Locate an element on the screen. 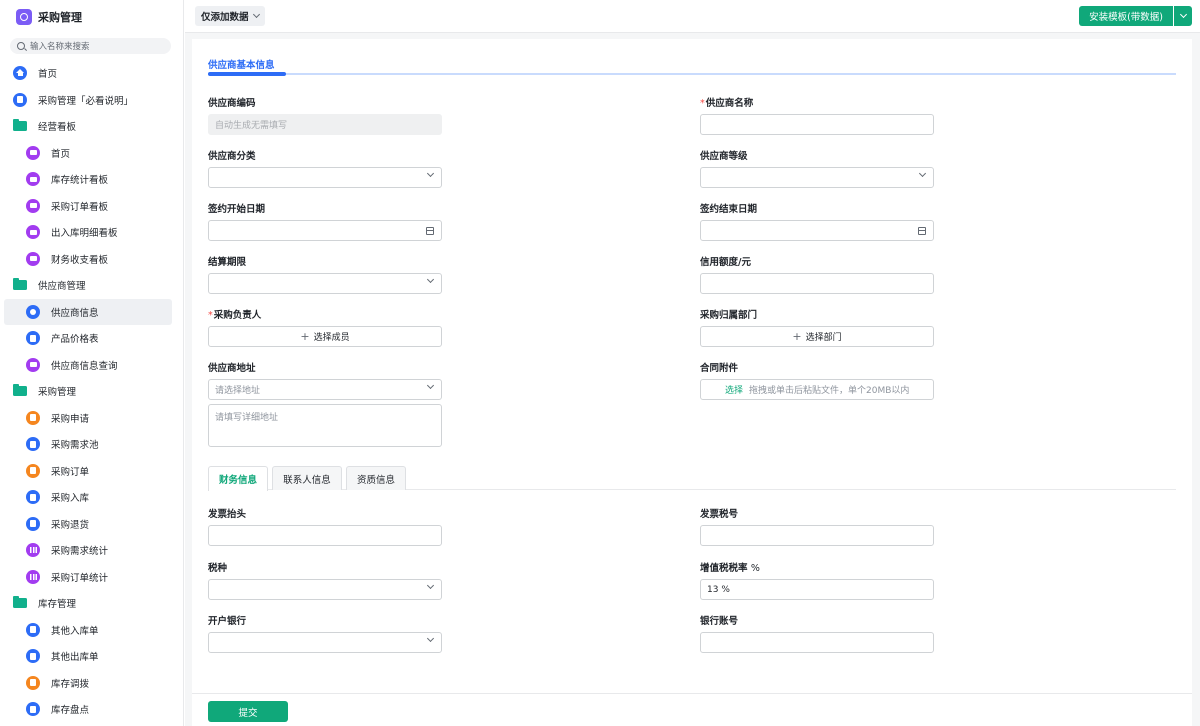 This screenshot has width=1200, height=726. supplier-name-input is located at coordinates (817, 124).